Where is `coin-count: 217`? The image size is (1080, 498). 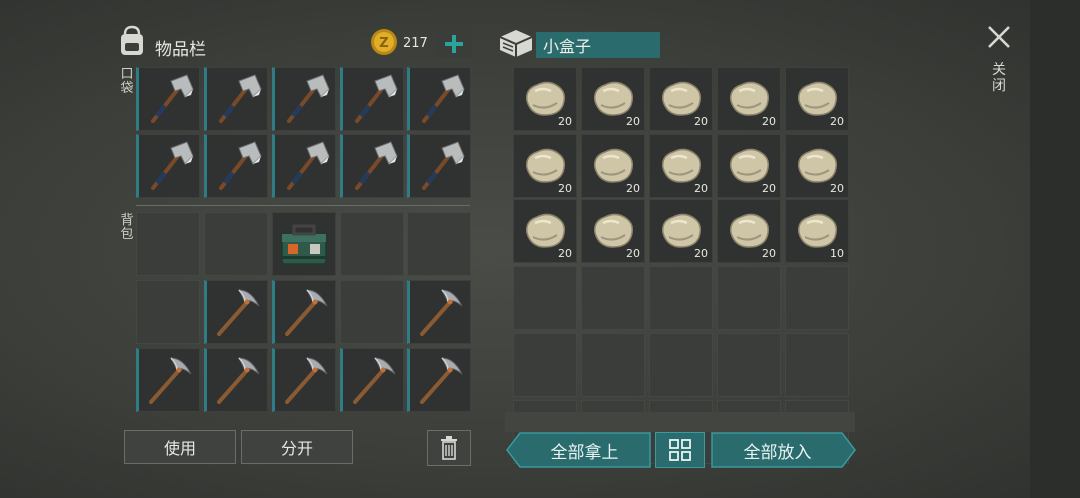 coin-count: 217 is located at coordinates (415, 43).